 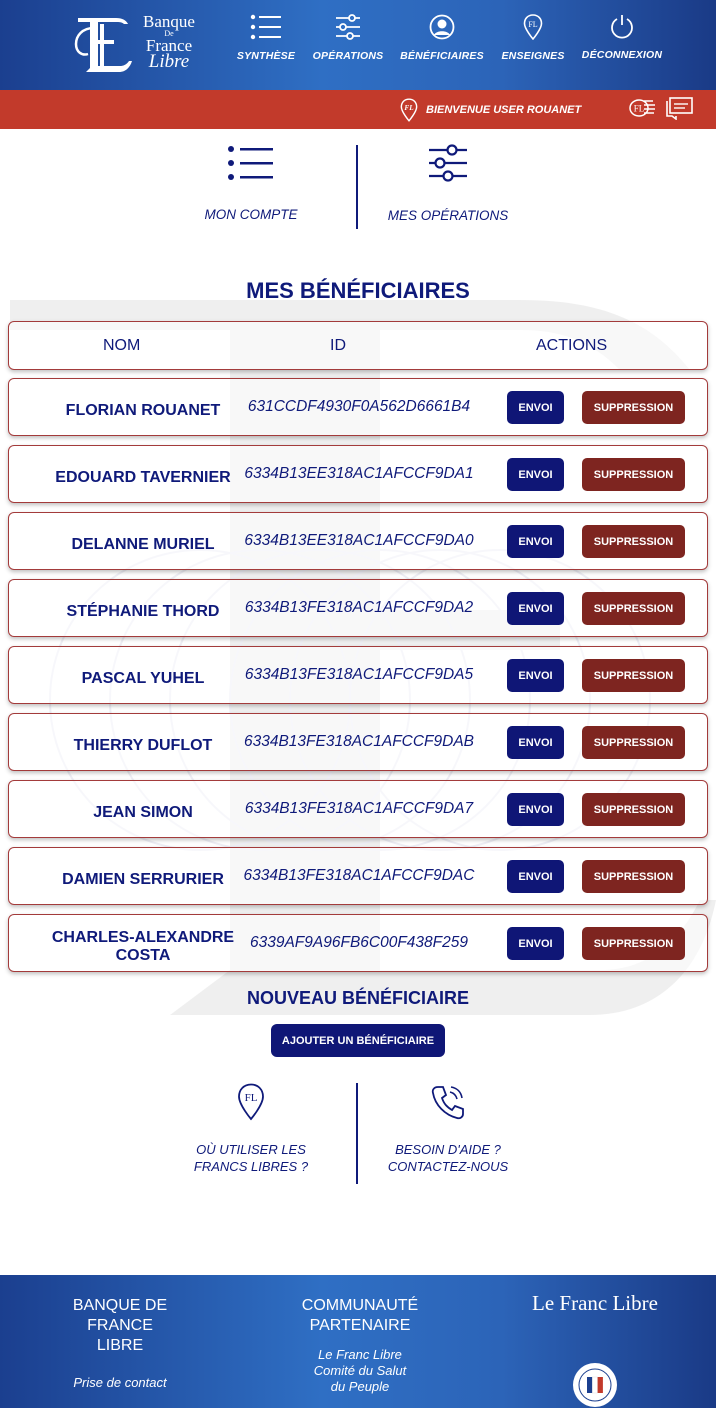 I want to click on contact-link: BESOIN D'AIDE ? CONTACTEZ-NOUS, so click(x=448, y=1129).